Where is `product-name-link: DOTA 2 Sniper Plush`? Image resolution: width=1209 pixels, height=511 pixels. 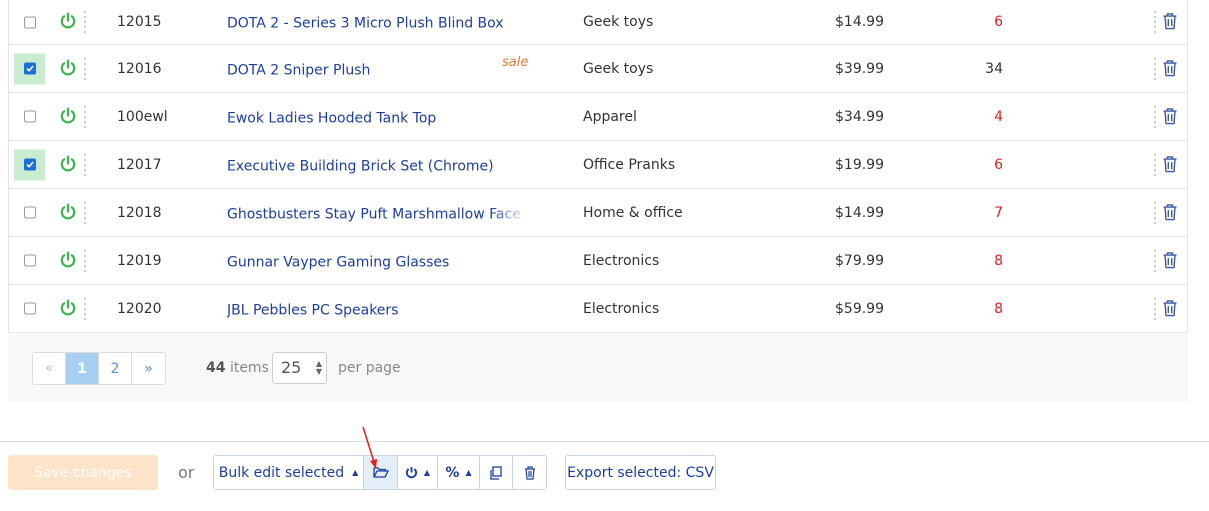
product-name-link: DOTA 2 Sniper Plush is located at coordinates (377, 70).